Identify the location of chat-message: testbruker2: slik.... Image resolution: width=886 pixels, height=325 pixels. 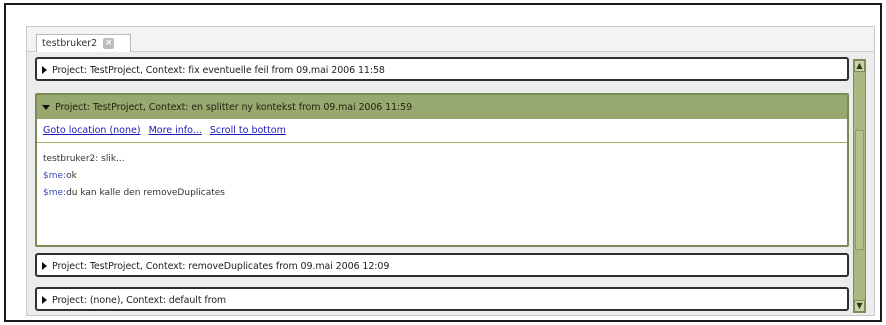
(442, 159).